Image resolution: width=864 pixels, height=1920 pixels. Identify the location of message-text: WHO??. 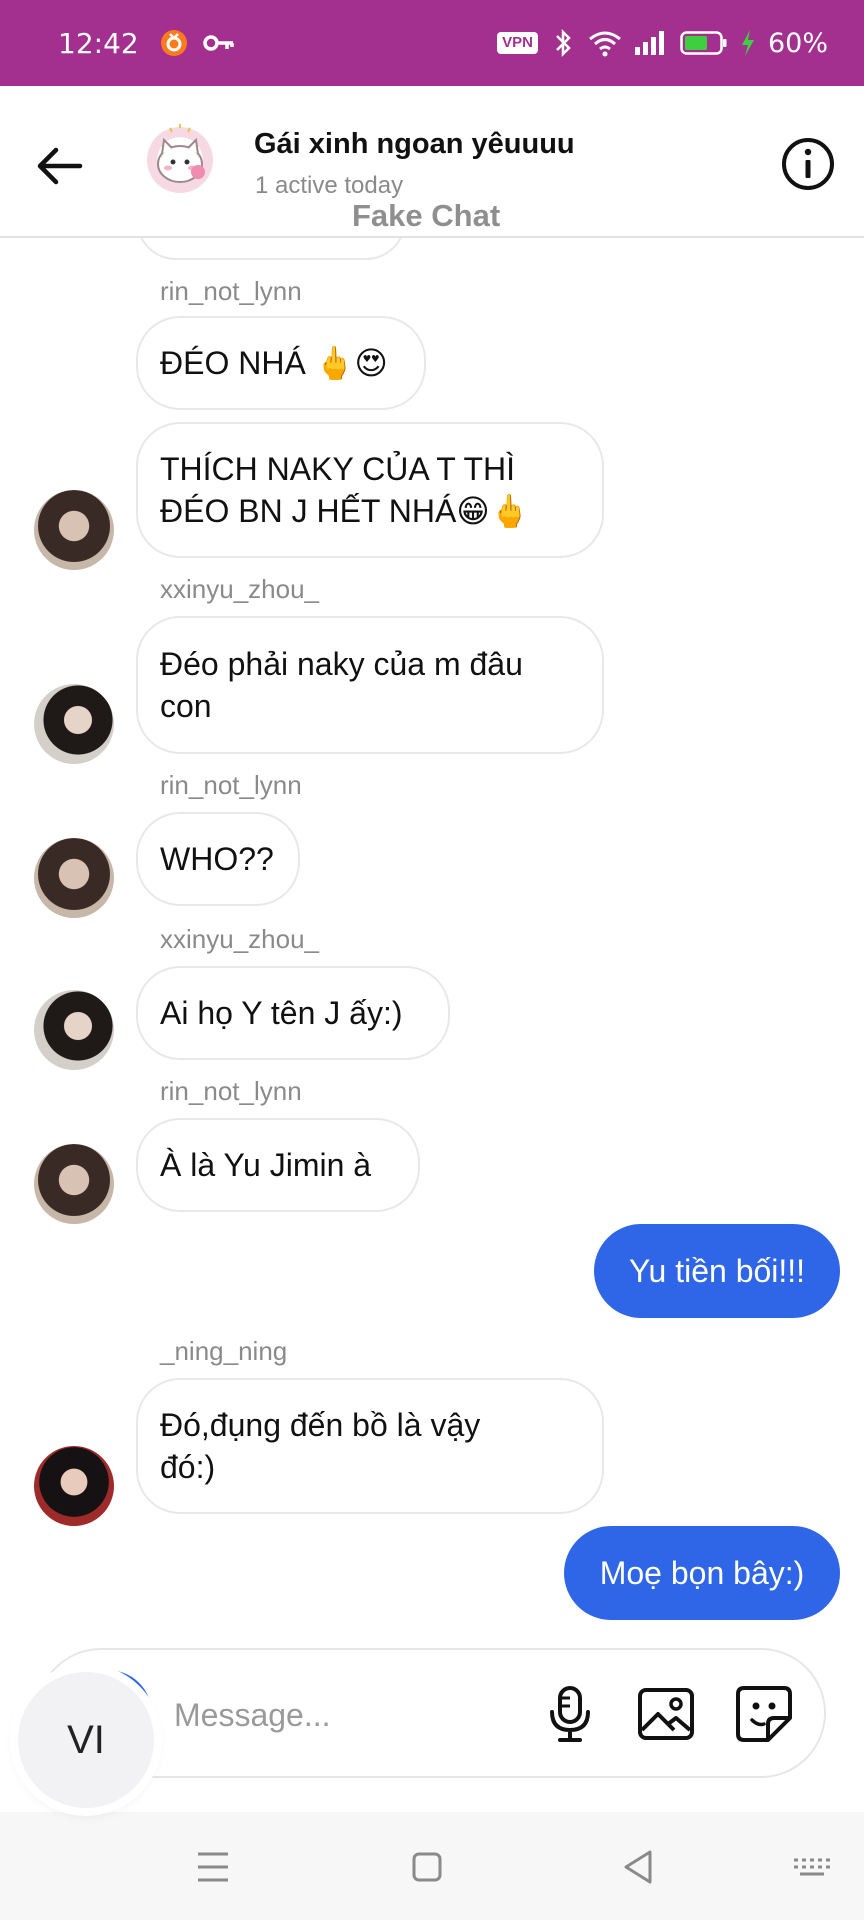
(217, 859).